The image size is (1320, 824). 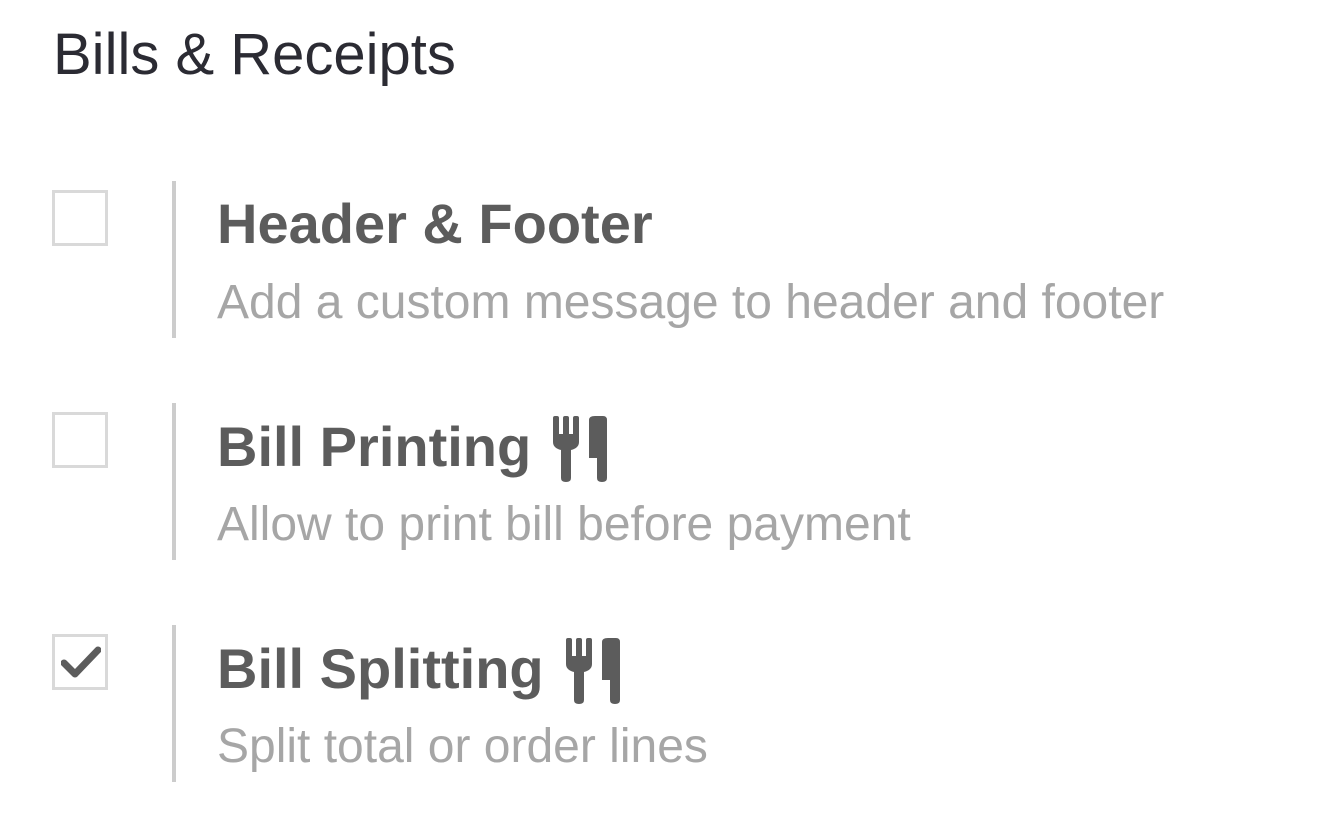 What do you see at coordinates (374, 446) in the screenshot?
I see `bill-printing-title: Bill Printing` at bounding box center [374, 446].